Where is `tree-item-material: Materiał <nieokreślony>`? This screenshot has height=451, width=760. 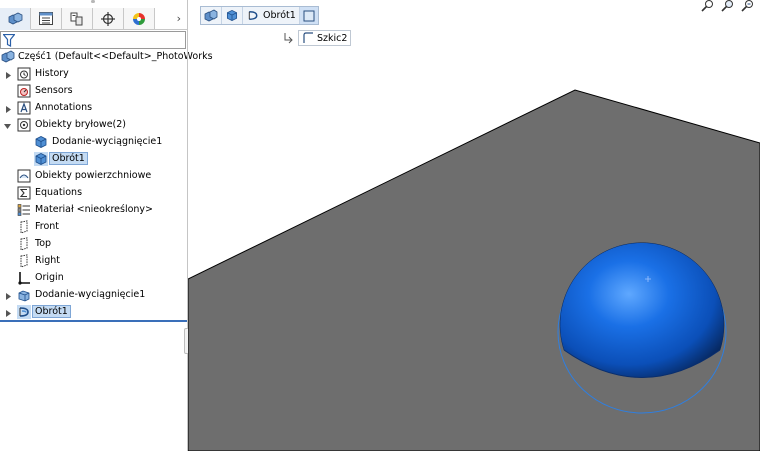 tree-item-material: Materiał <nieokreślony> is located at coordinates (93, 210).